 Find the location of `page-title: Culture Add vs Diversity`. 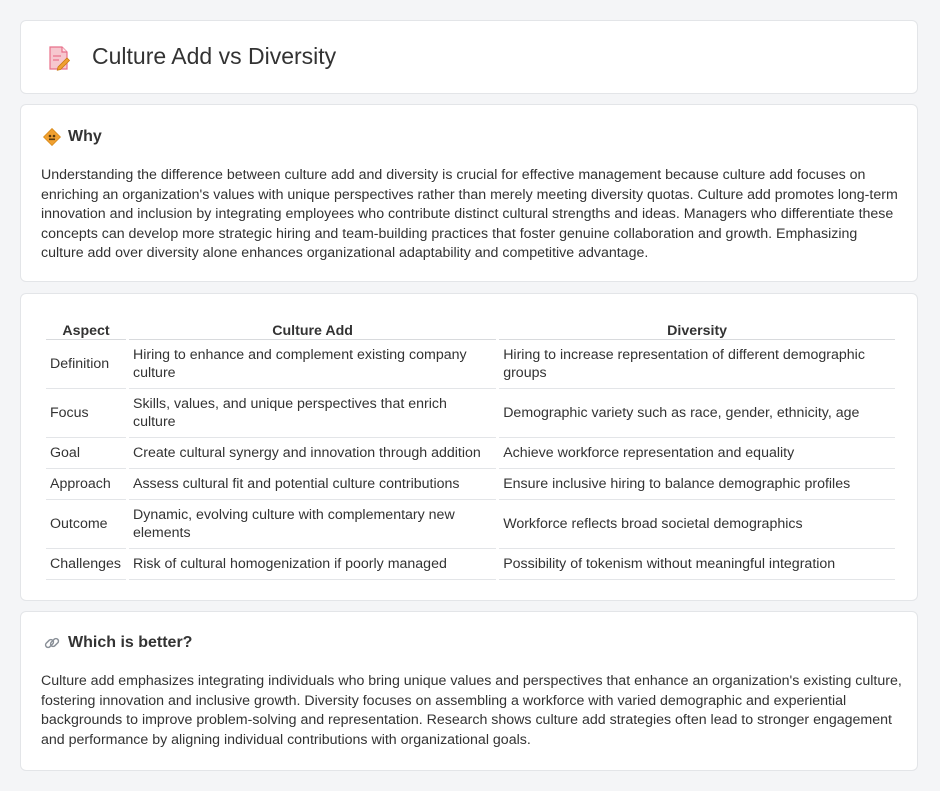

page-title: Culture Add vs Diversity is located at coordinates (214, 56).